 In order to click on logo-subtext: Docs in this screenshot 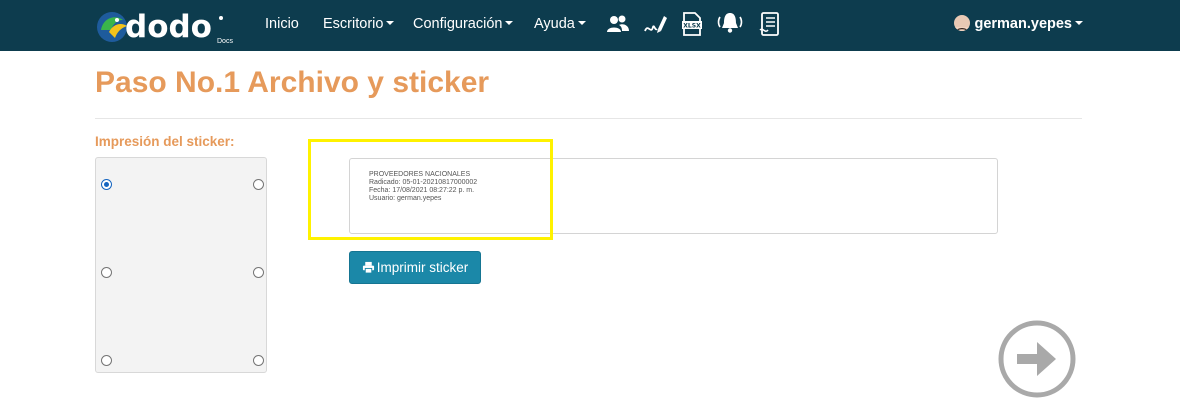, I will do `click(225, 41)`.